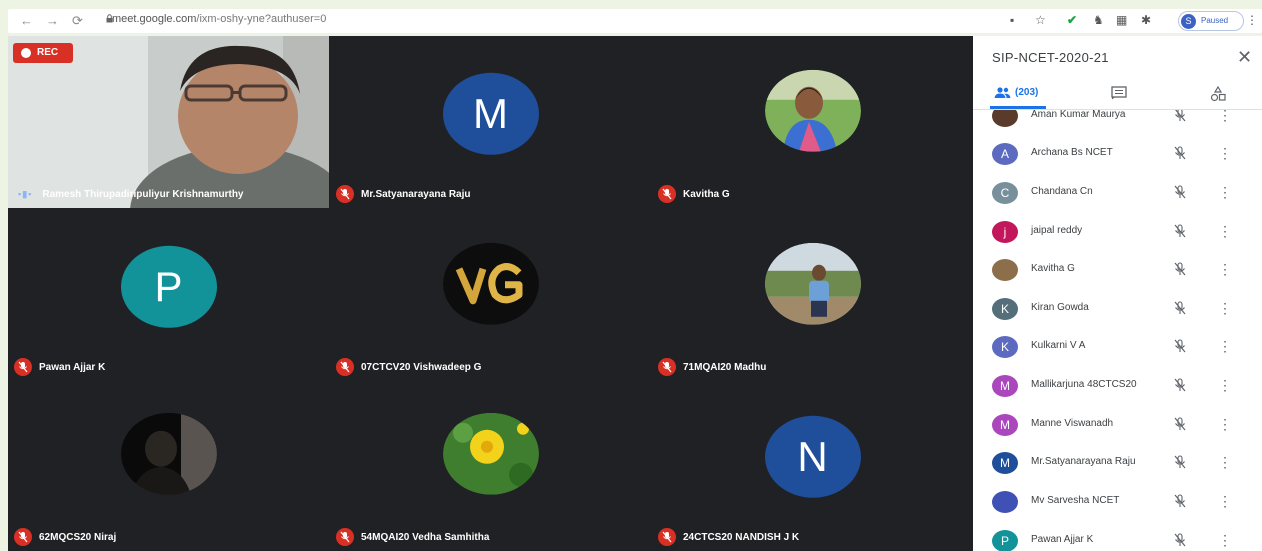 This screenshot has height=551, width=1262. What do you see at coordinates (490, 122) in the screenshot?
I see `participant-tile: M Mr.Satyanarayana Raju` at bounding box center [490, 122].